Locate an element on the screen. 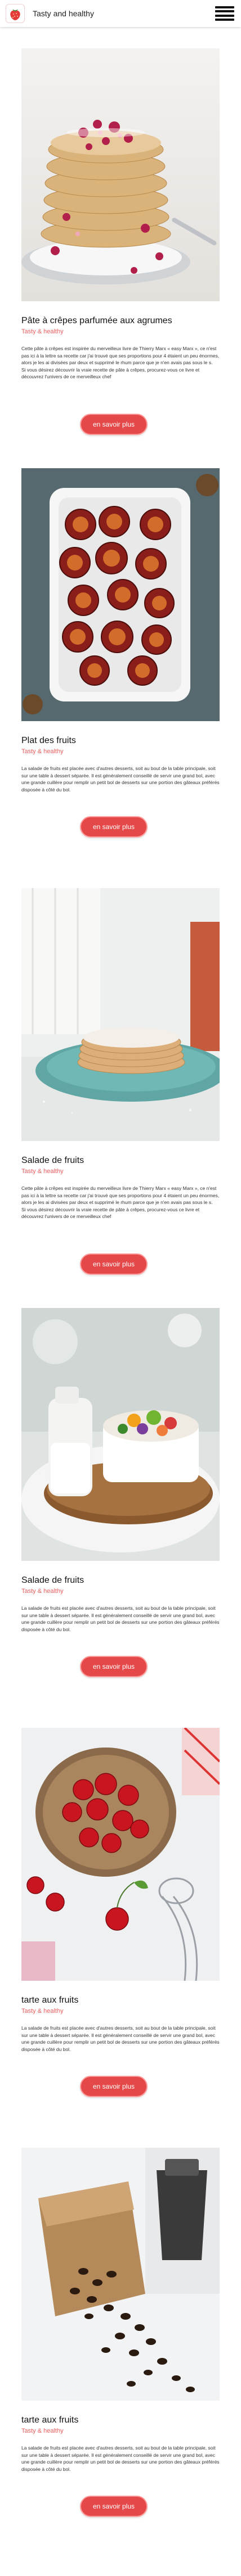  strawberry-logo-icon is located at coordinates (15, 13).